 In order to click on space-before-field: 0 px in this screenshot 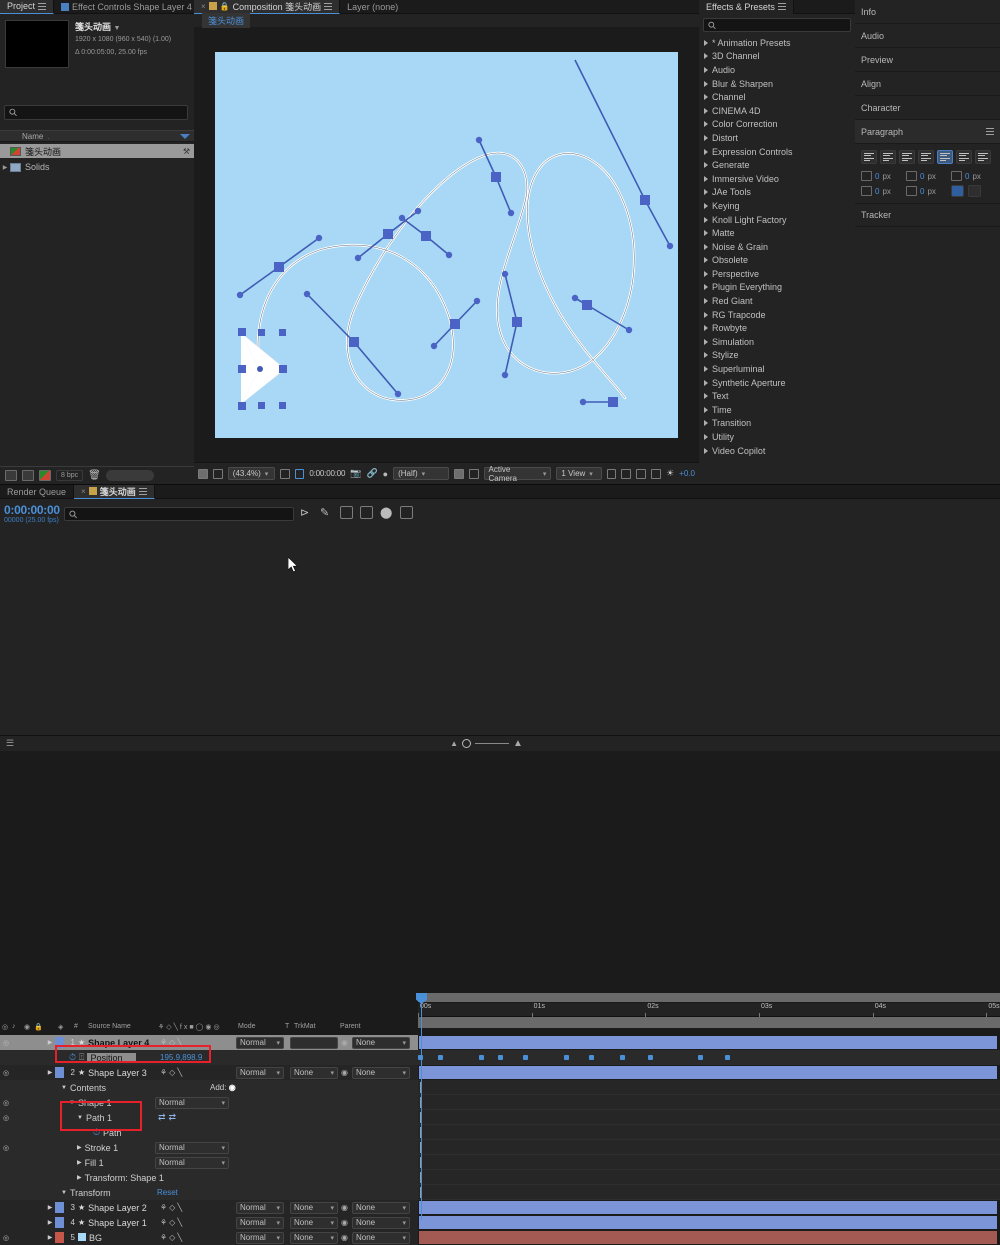, I will do `click(972, 176)`.